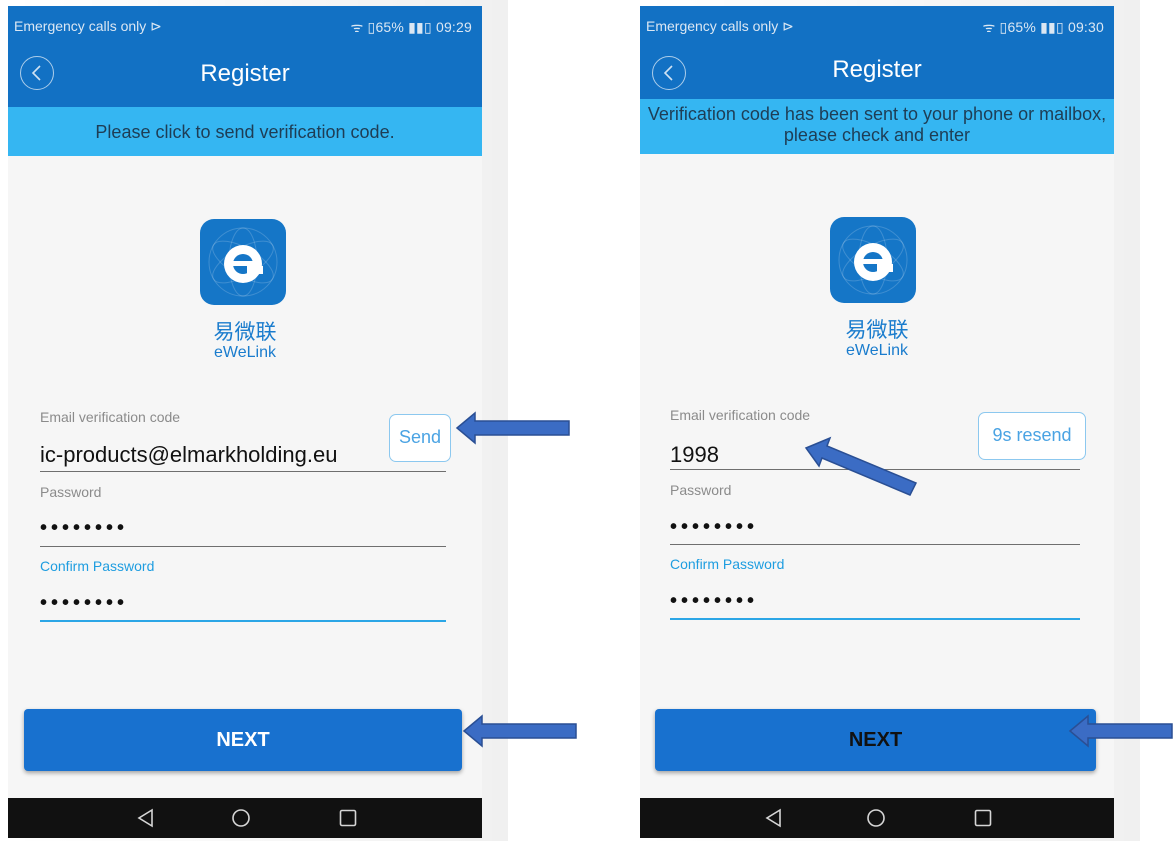 The image size is (1175, 841). Describe the element at coordinates (694, 455) in the screenshot. I see `email-code-input: 1998` at that location.